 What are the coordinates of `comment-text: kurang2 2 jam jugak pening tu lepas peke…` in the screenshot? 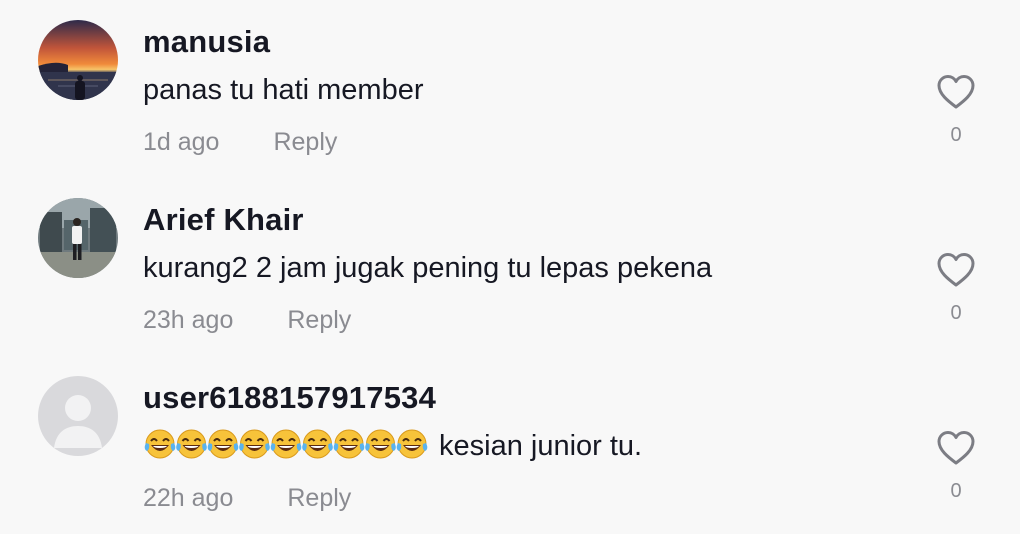 It's located at (427, 268).